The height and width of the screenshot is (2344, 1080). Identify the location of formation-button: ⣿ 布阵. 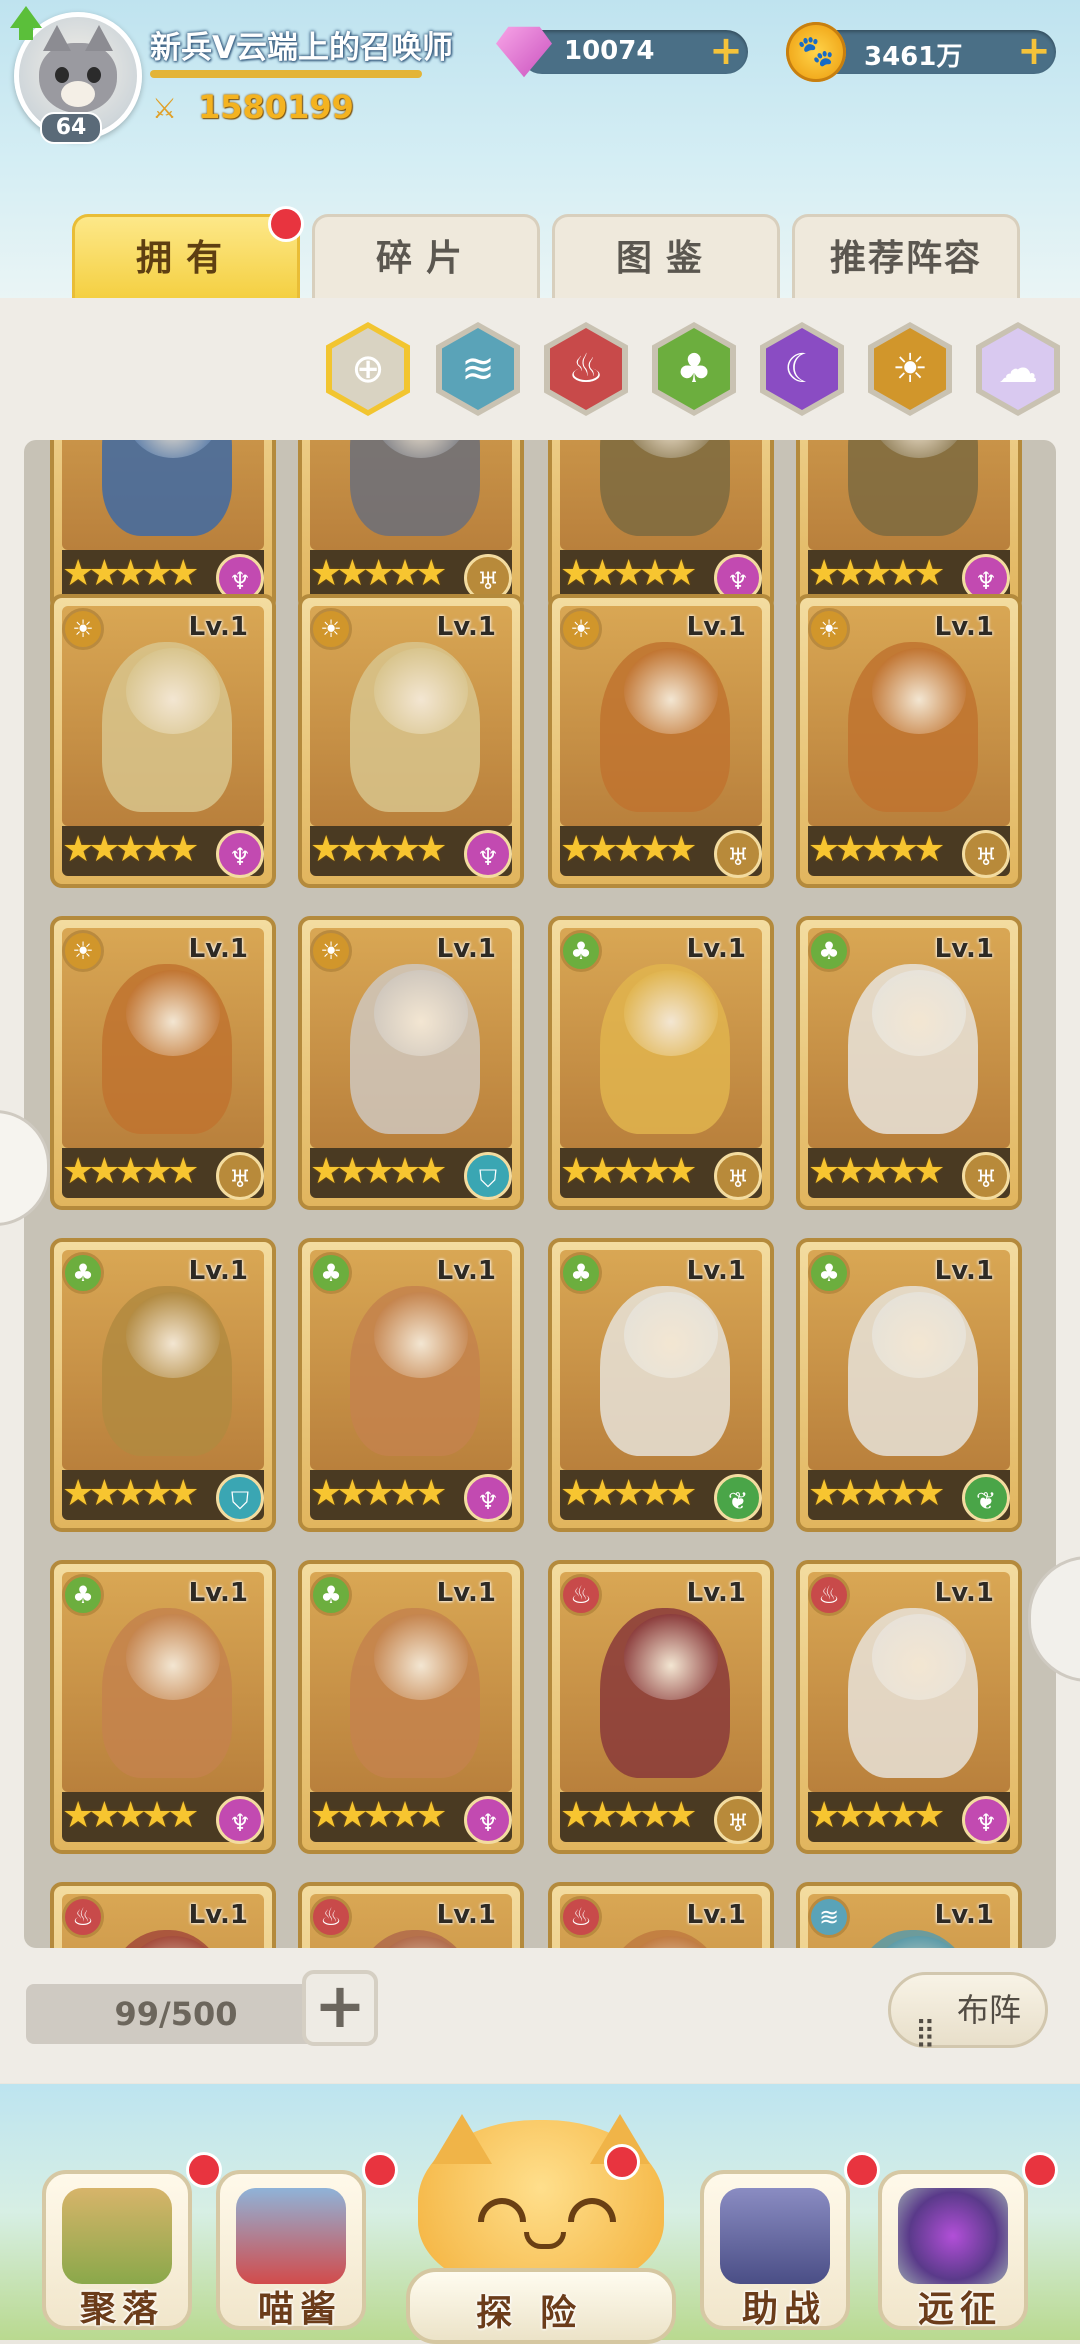
(968, 2010).